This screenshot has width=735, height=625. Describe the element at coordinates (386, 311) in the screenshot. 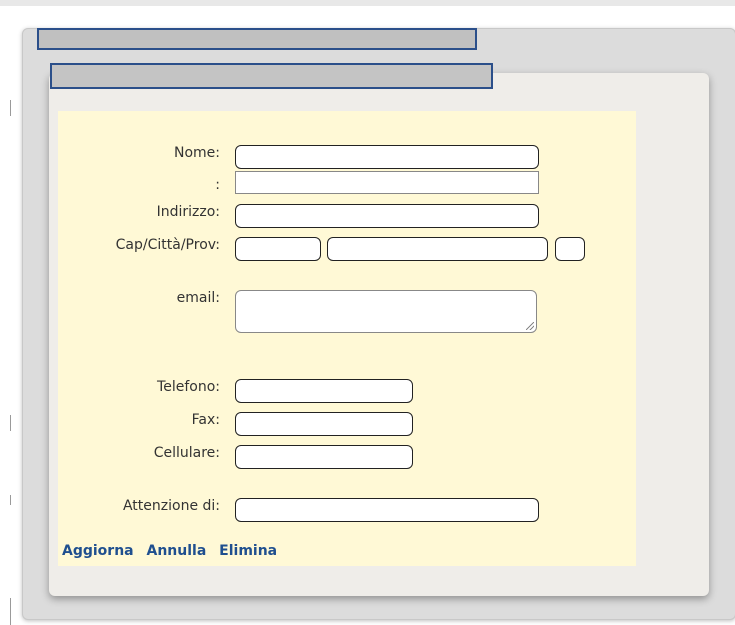

I see `email-textarea` at that location.